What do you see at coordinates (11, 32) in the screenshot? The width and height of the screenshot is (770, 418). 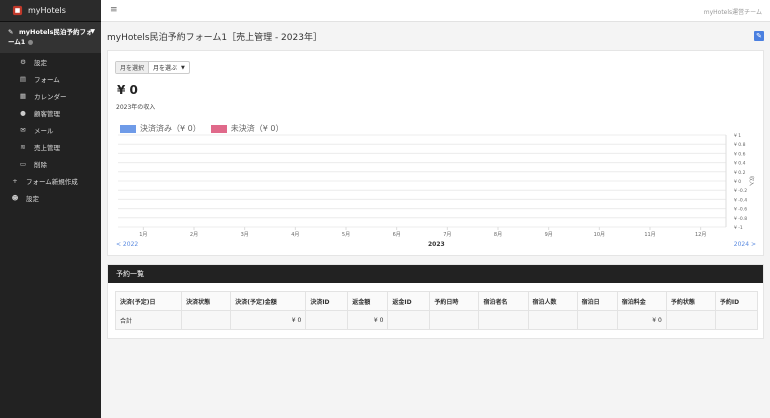 I see `edit-form-icon: ✎` at bounding box center [11, 32].